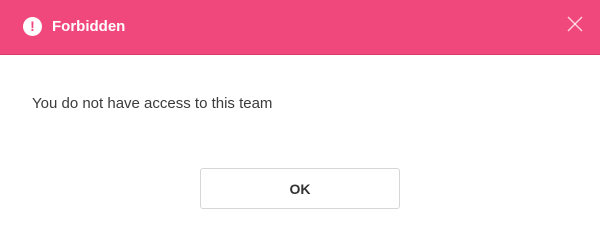 The height and width of the screenshot is (240, 600). What do you see at coordinates (300, 188) in the screenshot?
I see `ok-button: OK` at bounding box center [300, 188].